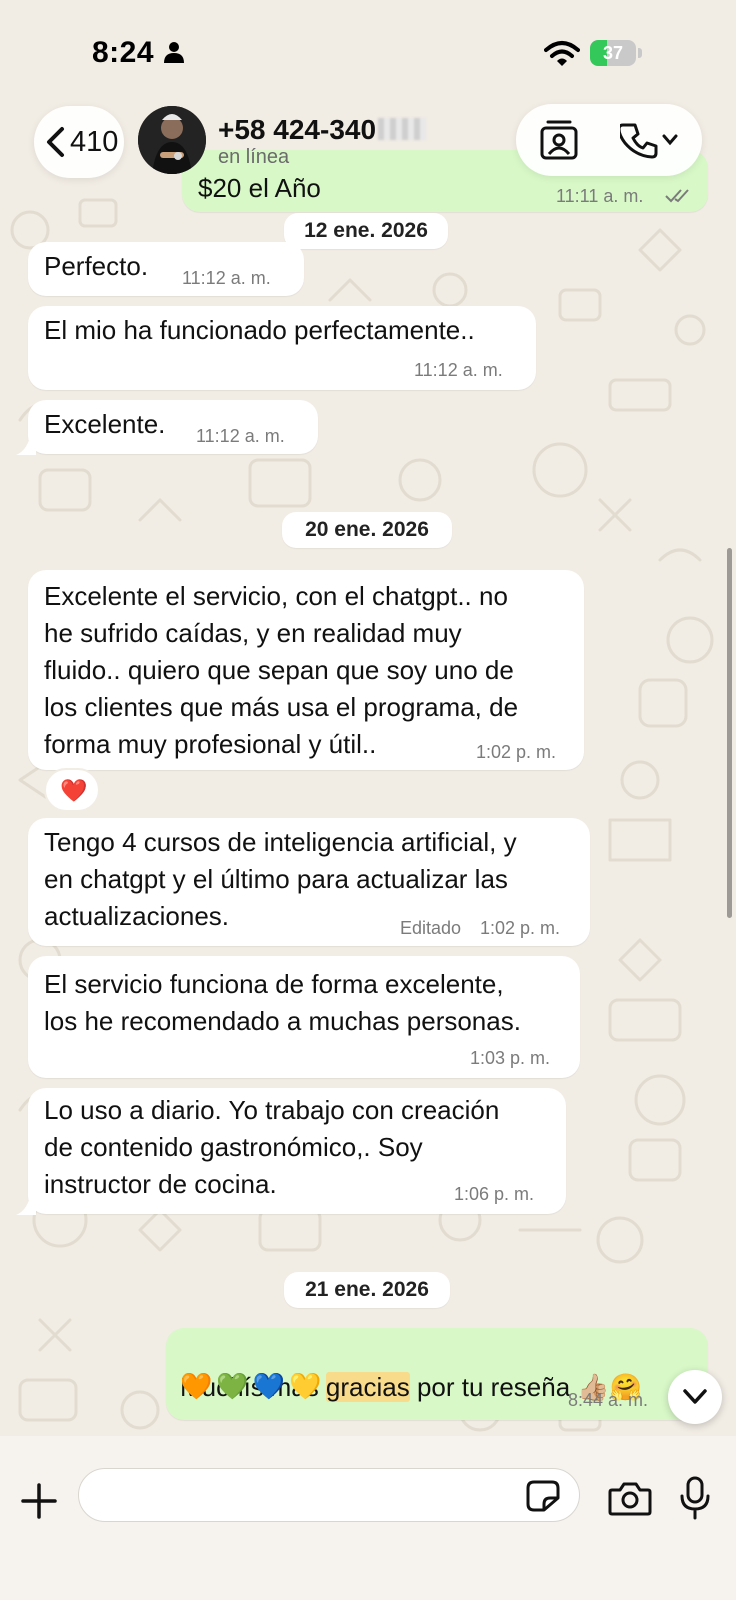 Image resolution: width=736 pixels, height=1600 pixels. I want to click on message-text: Perfecto., so click(96, 266).